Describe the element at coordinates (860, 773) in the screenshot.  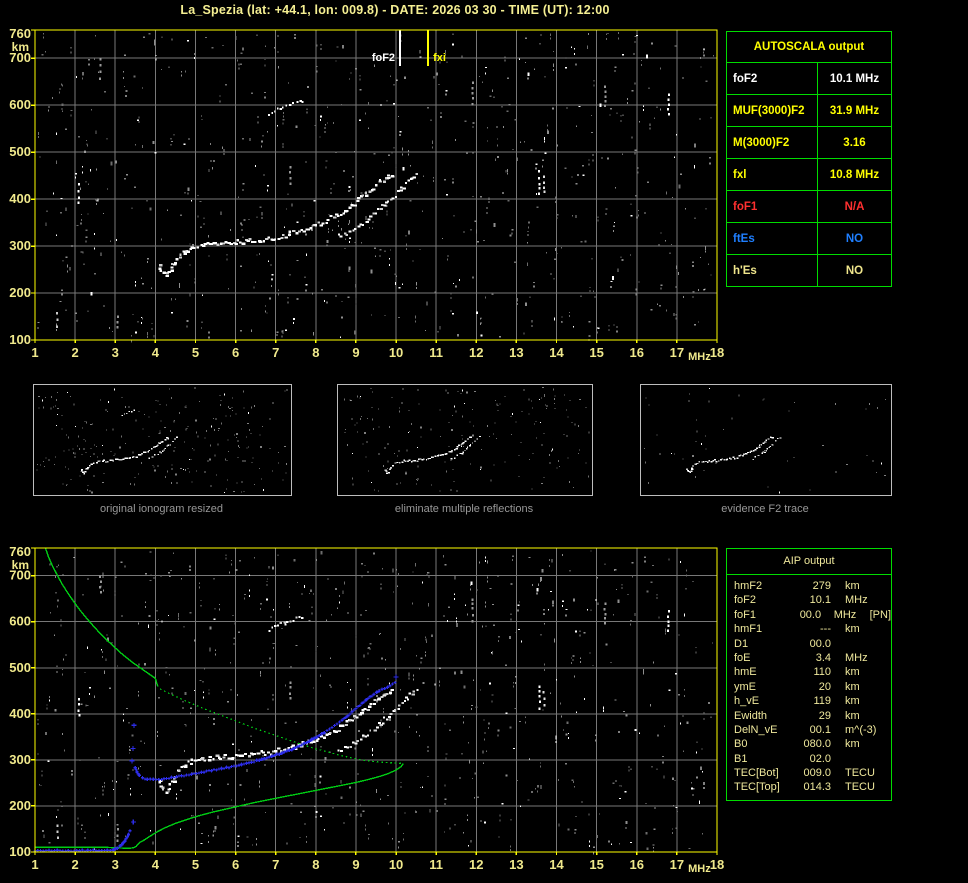
I see `aip-cell: TECU` at that location.